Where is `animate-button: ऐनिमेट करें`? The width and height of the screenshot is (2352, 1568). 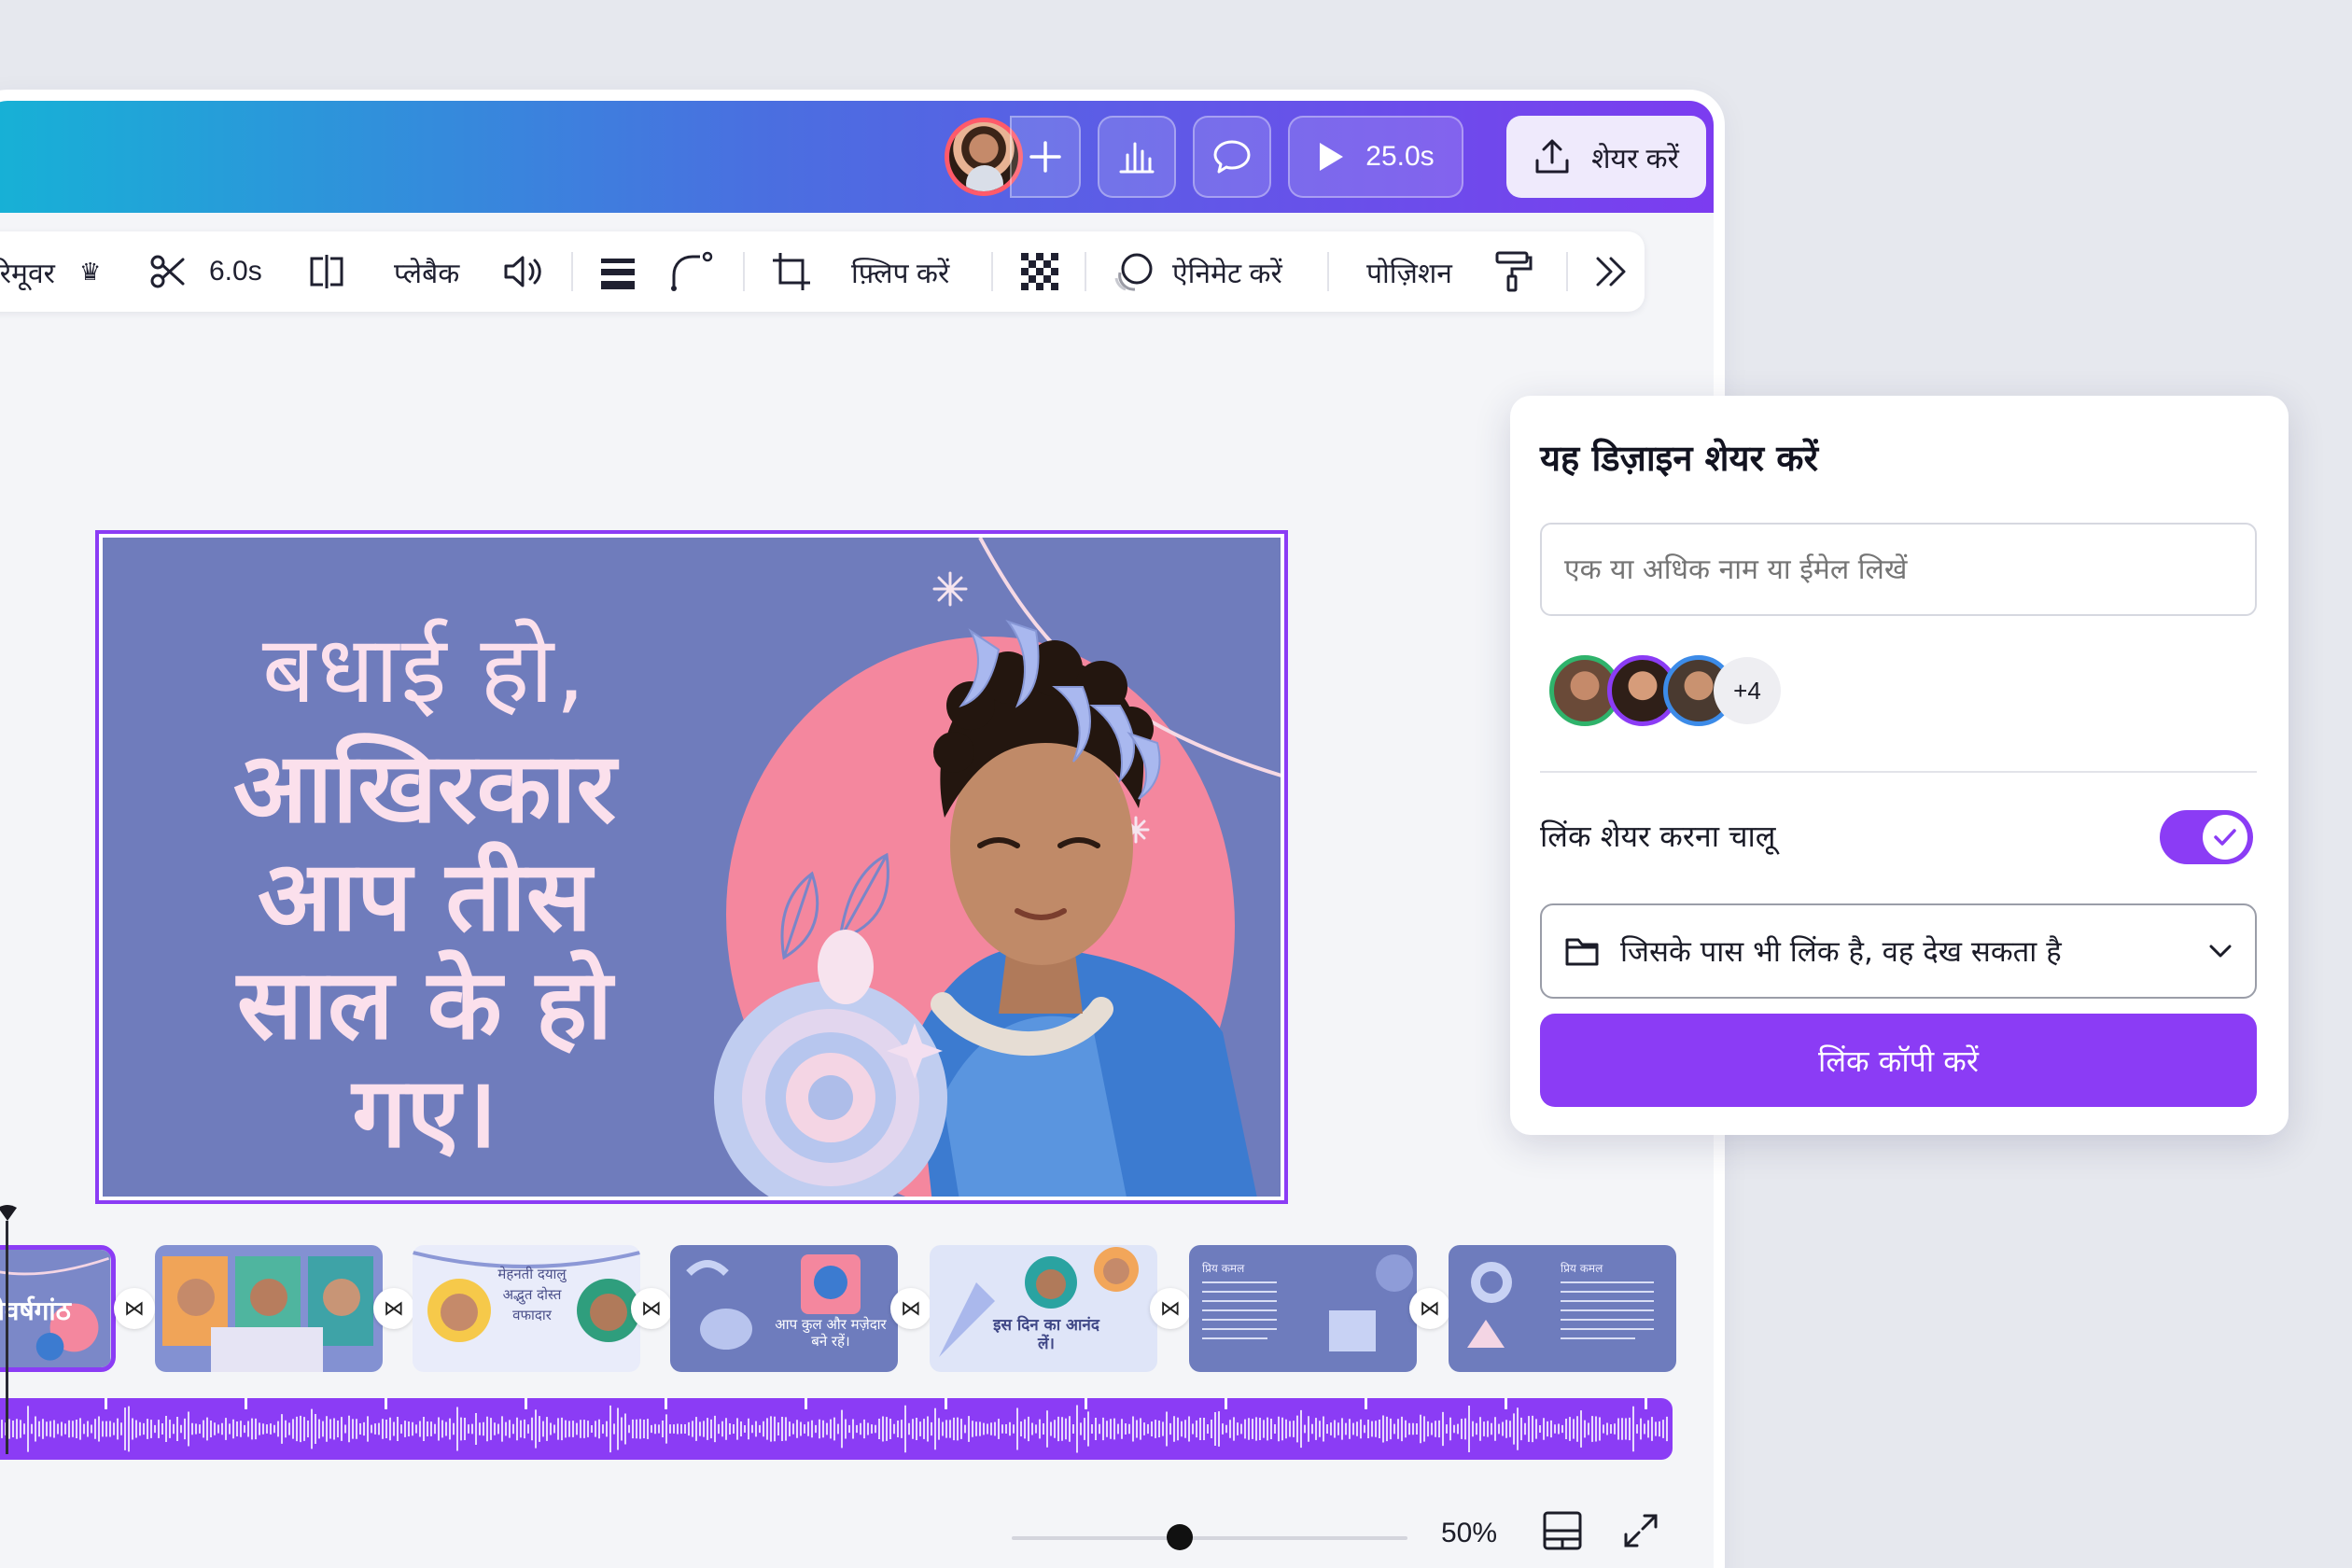 animate-button: ऐनिमेट करें is located at coordinates (1197, 271).